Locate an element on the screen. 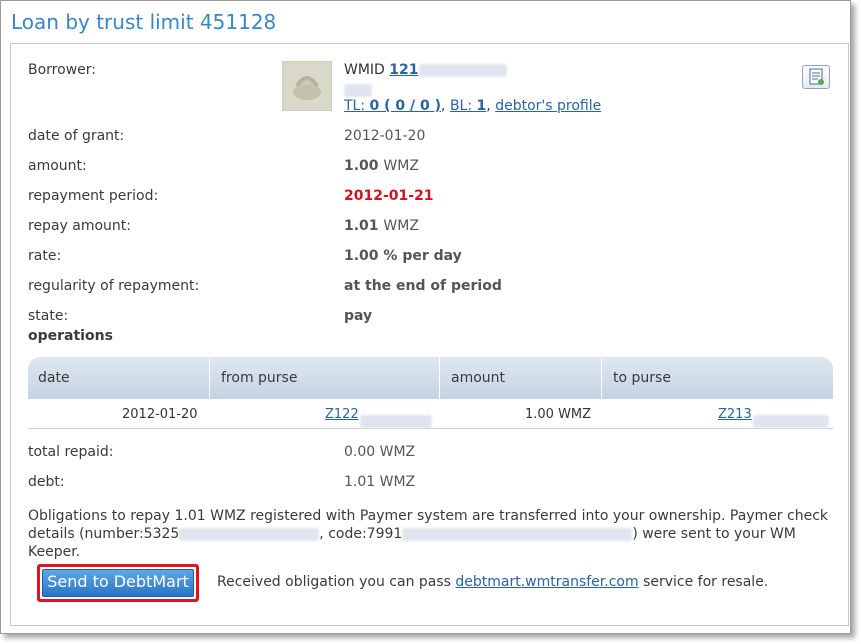 This screenshot has width=861, height=644. resale-text-after: service for resale. is located at coordinates (703, 582).